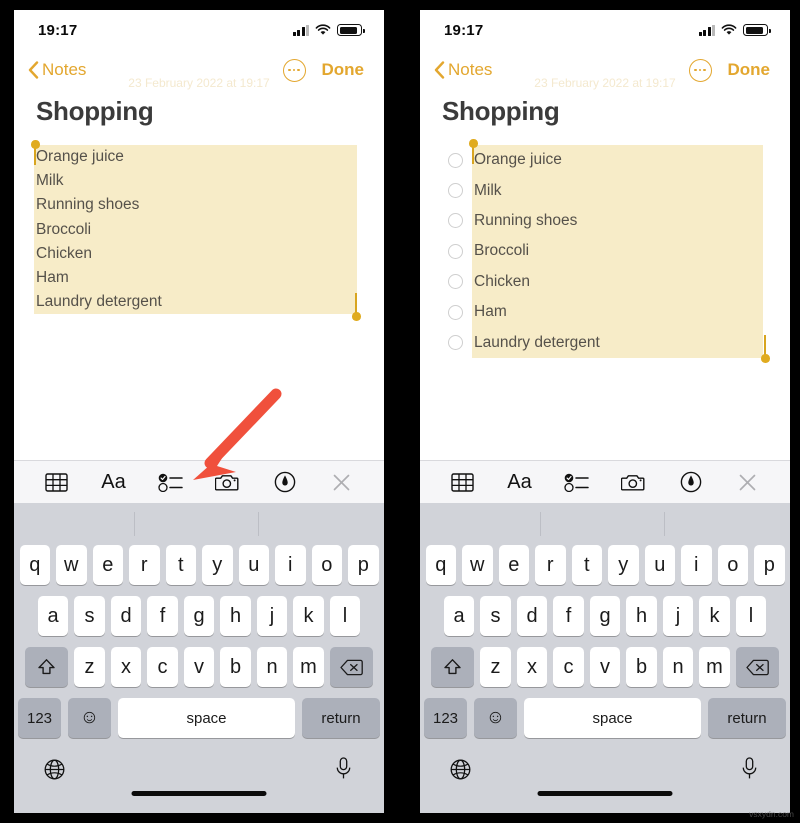 The height and width of the screenshot is (823, 800). What do you see at coordinates (714, 616) in the screenshot?
I see `key-k: k` at bounding box center [714, 616].